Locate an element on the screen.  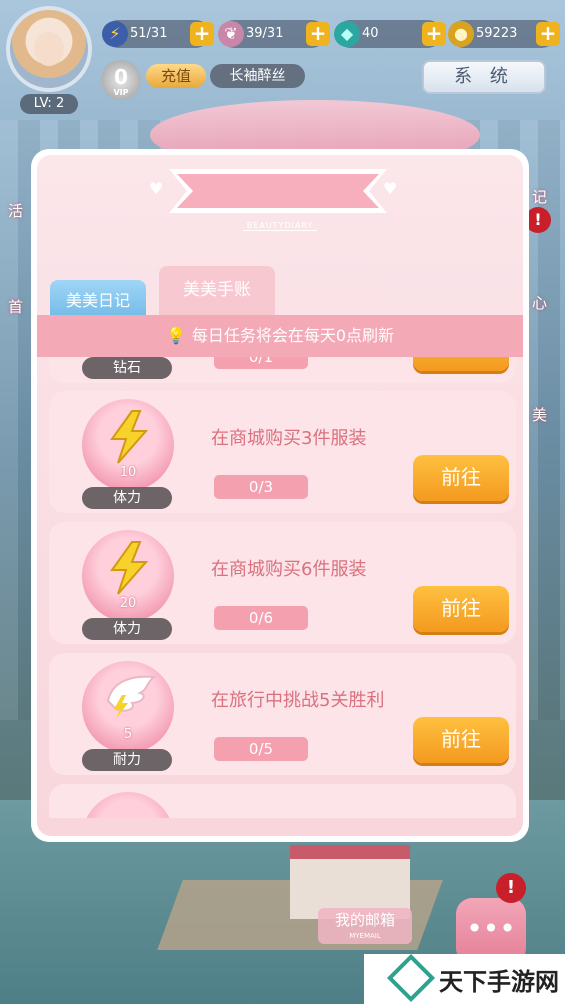
mail-label: 我的邮箱 is located at coordinates (364, 920).